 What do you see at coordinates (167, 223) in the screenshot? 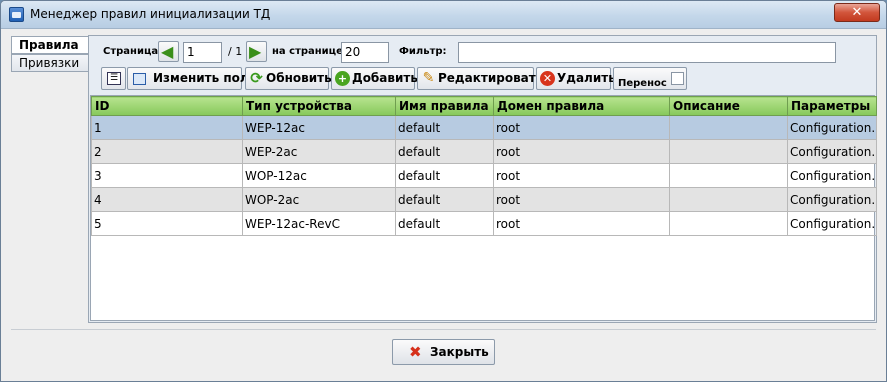
I see `cell-id: 5` at bounding box center [167, 223].